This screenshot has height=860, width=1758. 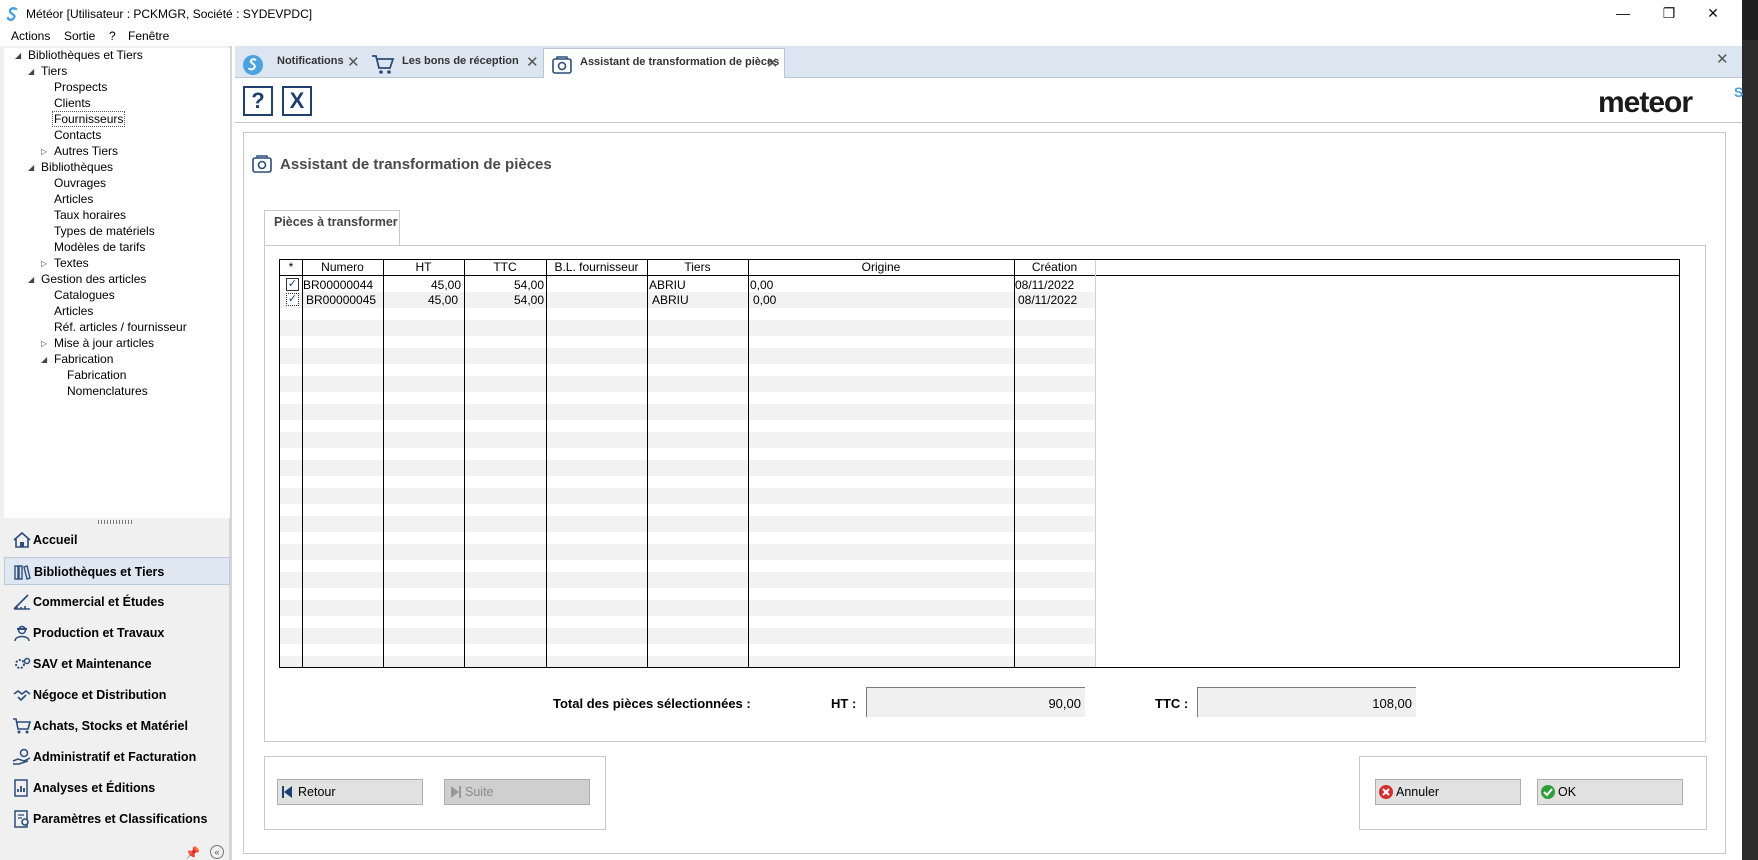 What do you see at coordinates (86, 151) in the screenshot?
I see `tree-item-autres-tiers: Autres Tiers` at bounding box center [86, 151].